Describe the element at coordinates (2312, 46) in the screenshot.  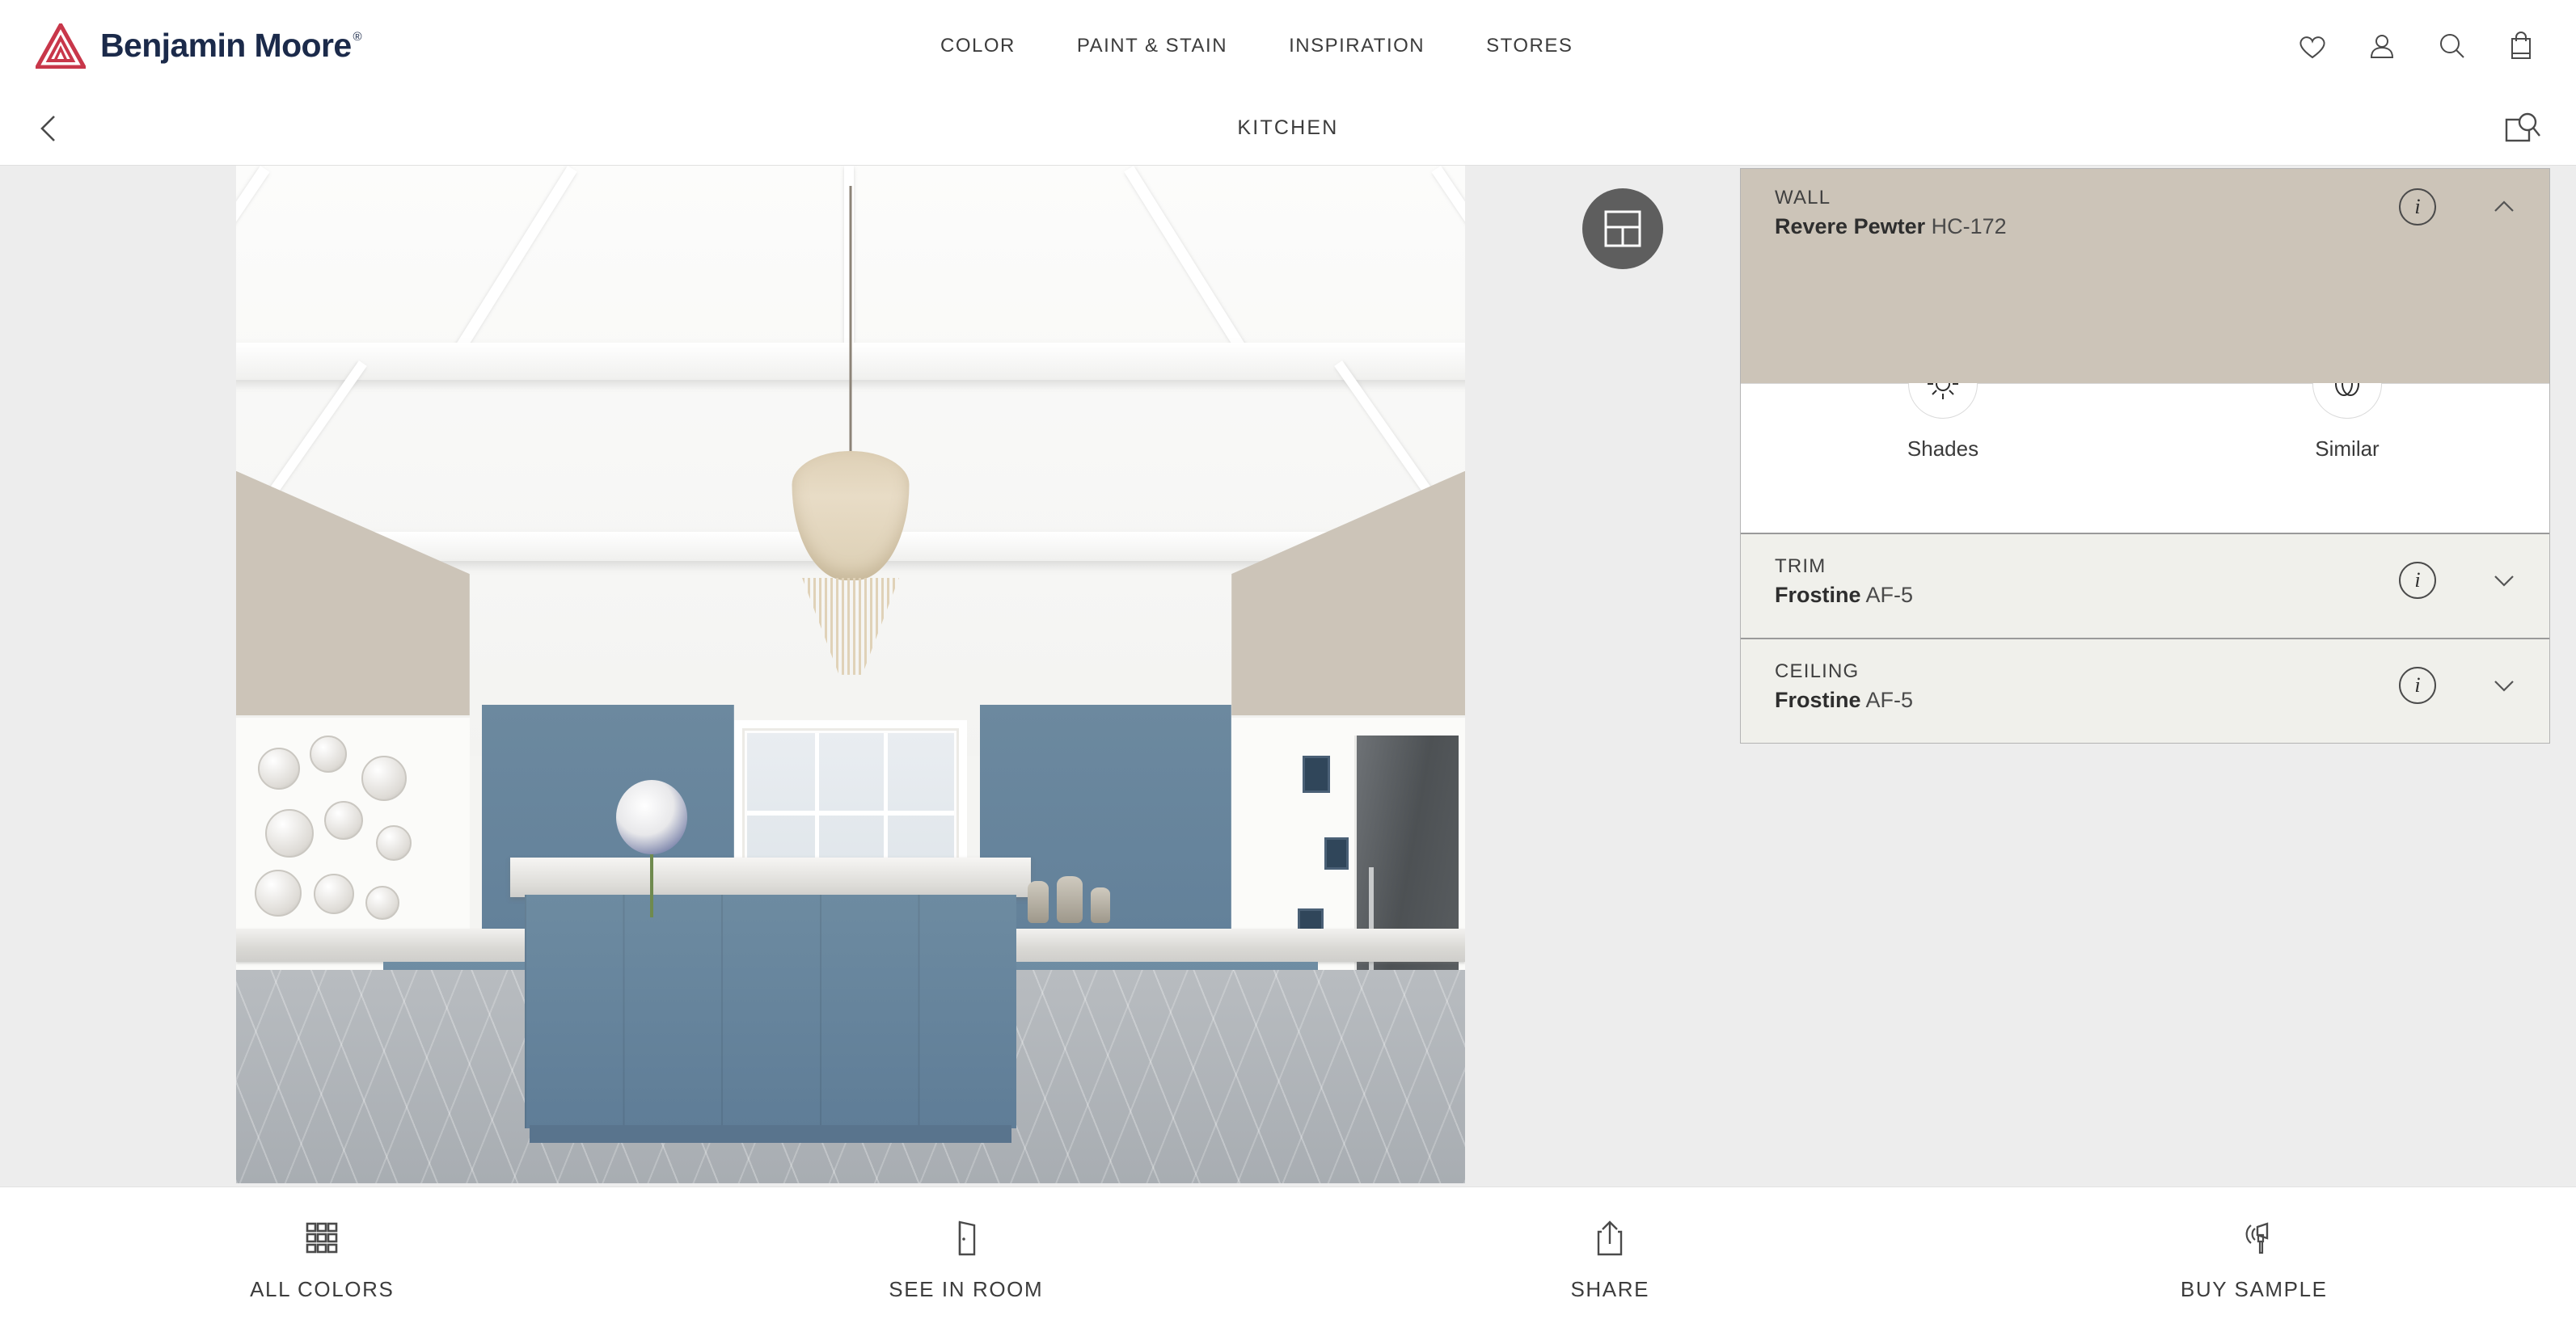
I see `heart-icon` at that location.